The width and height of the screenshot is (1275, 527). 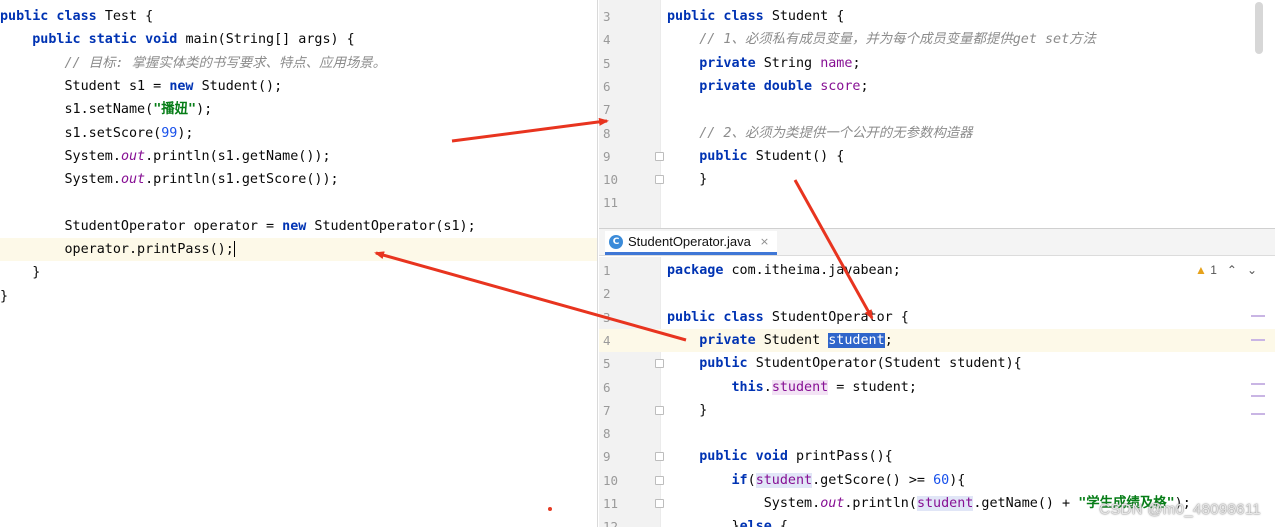 I want to click on code-line: // 目标: 掌握实体类的书写要求、特点、应用场景。, so click(x=298, y=63).